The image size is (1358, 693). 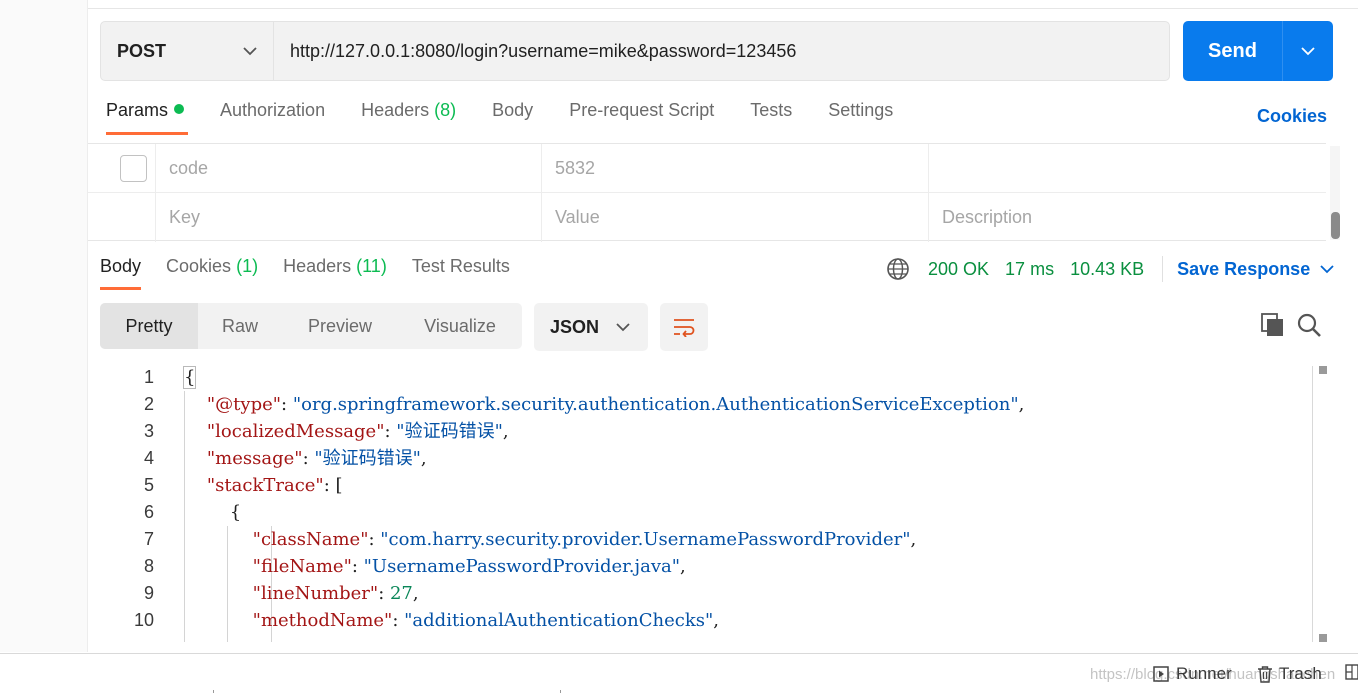 I want to click on runner-icon, so click(x=1161, y=674).